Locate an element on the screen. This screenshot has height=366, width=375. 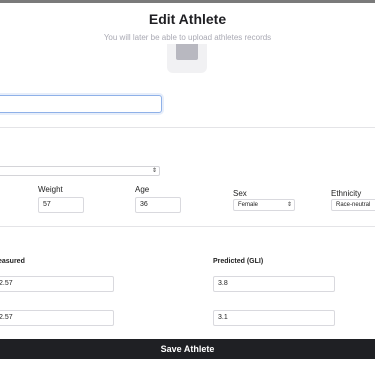
weight-input: 57 is located at coordinates (61, 205).